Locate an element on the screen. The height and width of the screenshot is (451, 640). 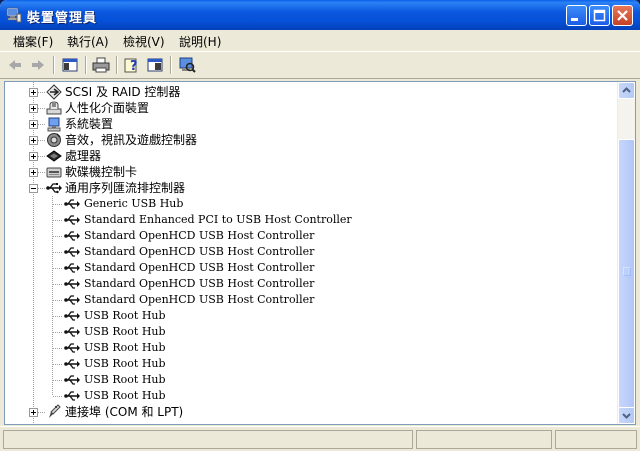
arrow-up-icon is located at coordinates (626, 90).